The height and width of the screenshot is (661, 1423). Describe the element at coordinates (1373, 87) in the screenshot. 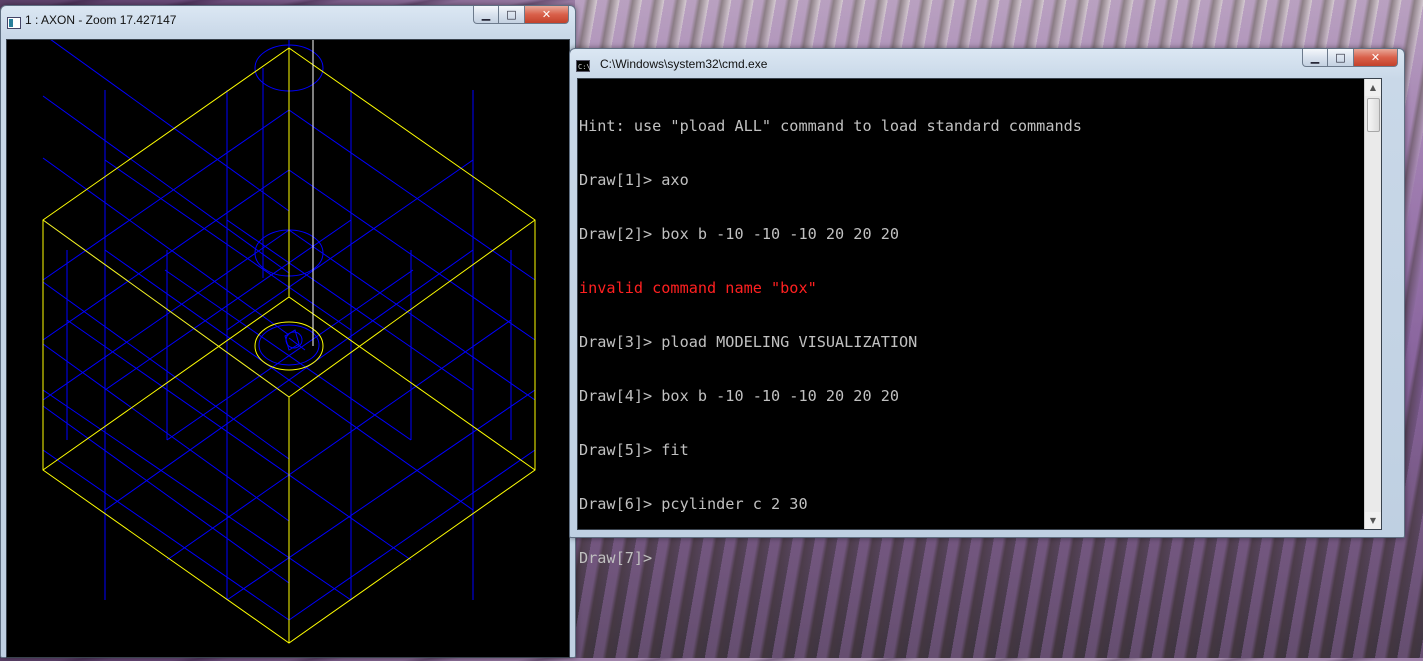

I see `scroll-up-button: ▲` at that location.